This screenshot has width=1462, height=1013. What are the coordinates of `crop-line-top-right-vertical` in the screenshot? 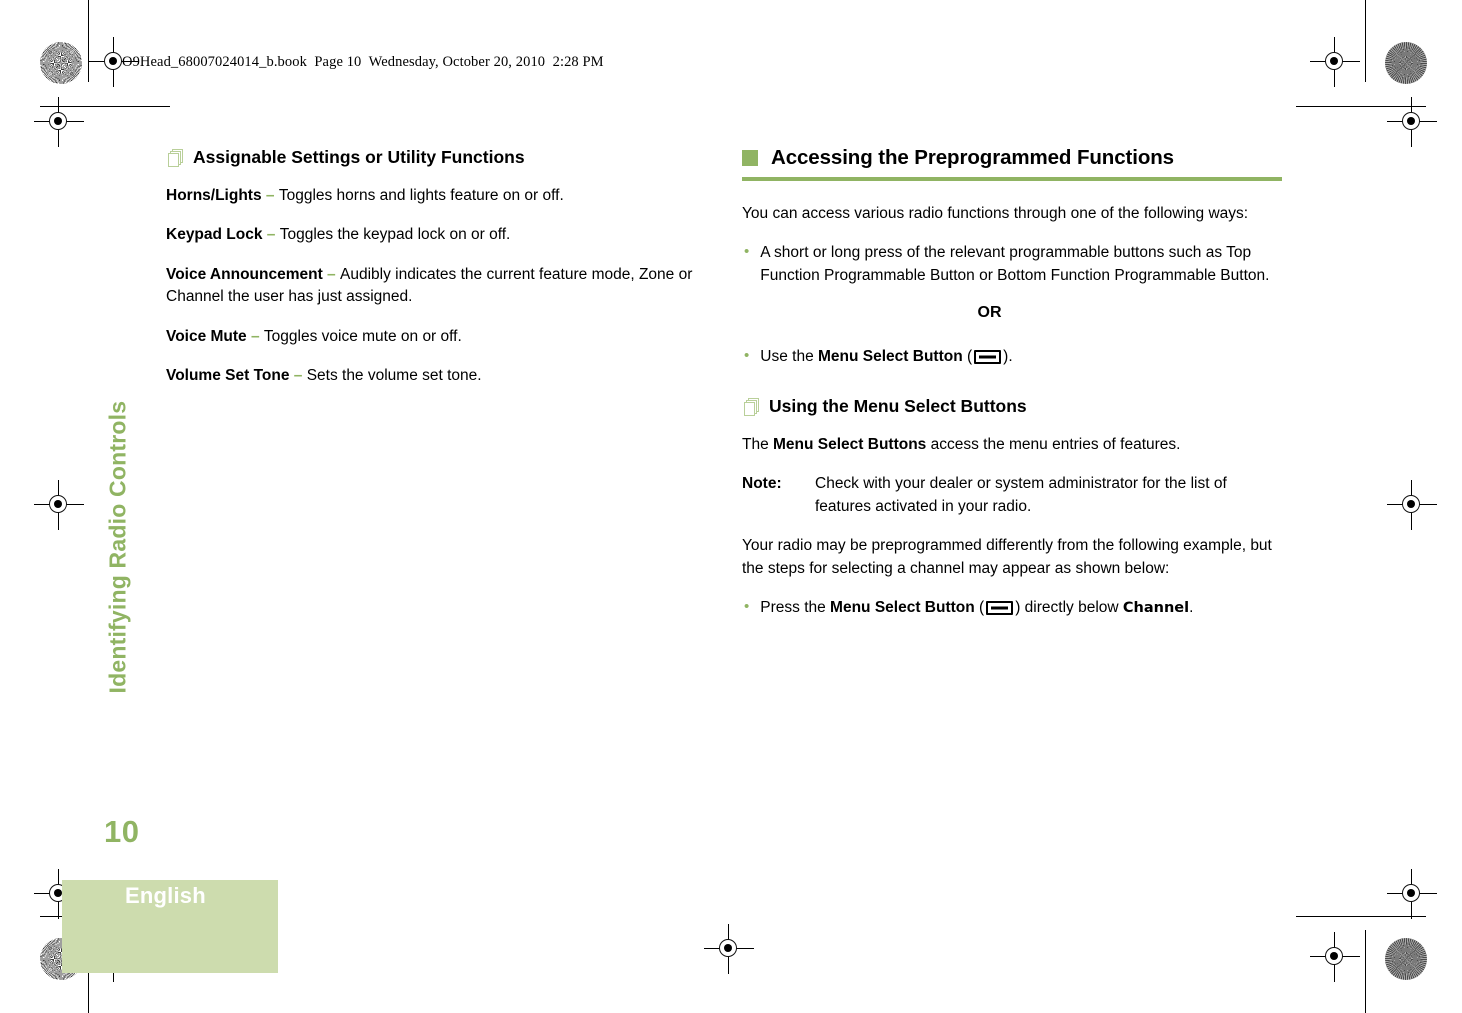 It's located at (1365, 41).